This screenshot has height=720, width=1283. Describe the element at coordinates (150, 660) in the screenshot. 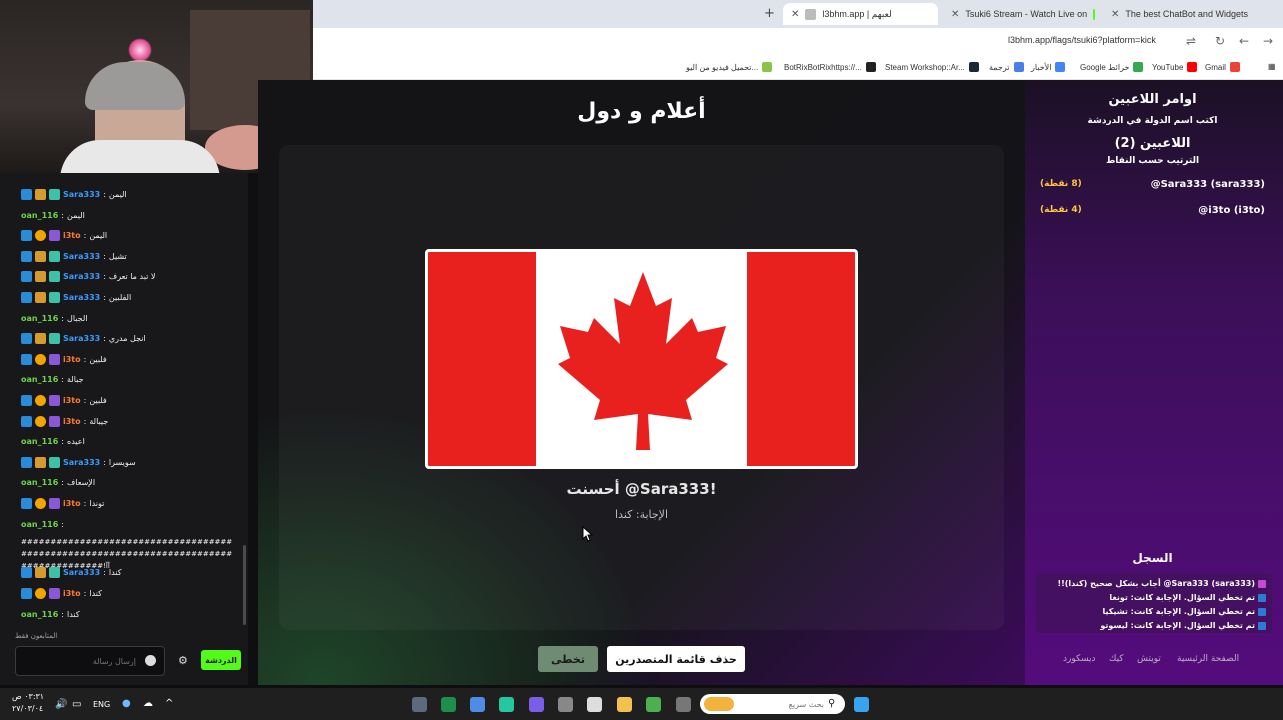

I see `emoji-icon` at that location.